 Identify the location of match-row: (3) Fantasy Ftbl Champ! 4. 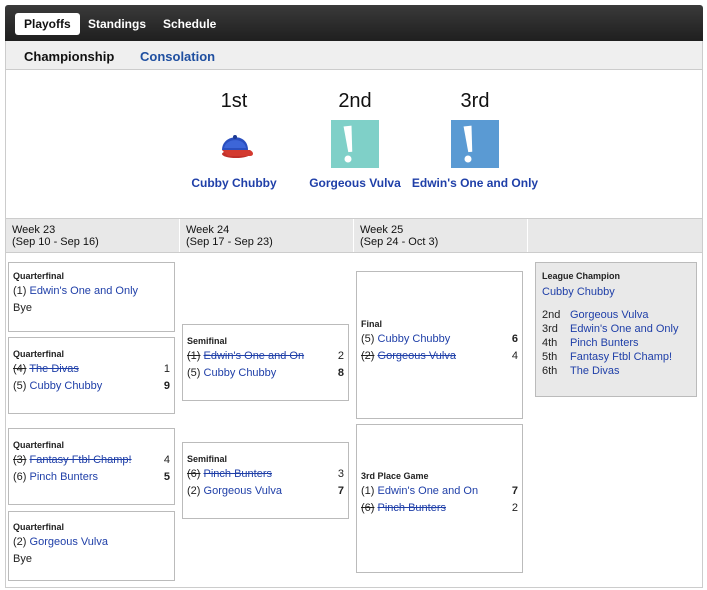
(91, 461).